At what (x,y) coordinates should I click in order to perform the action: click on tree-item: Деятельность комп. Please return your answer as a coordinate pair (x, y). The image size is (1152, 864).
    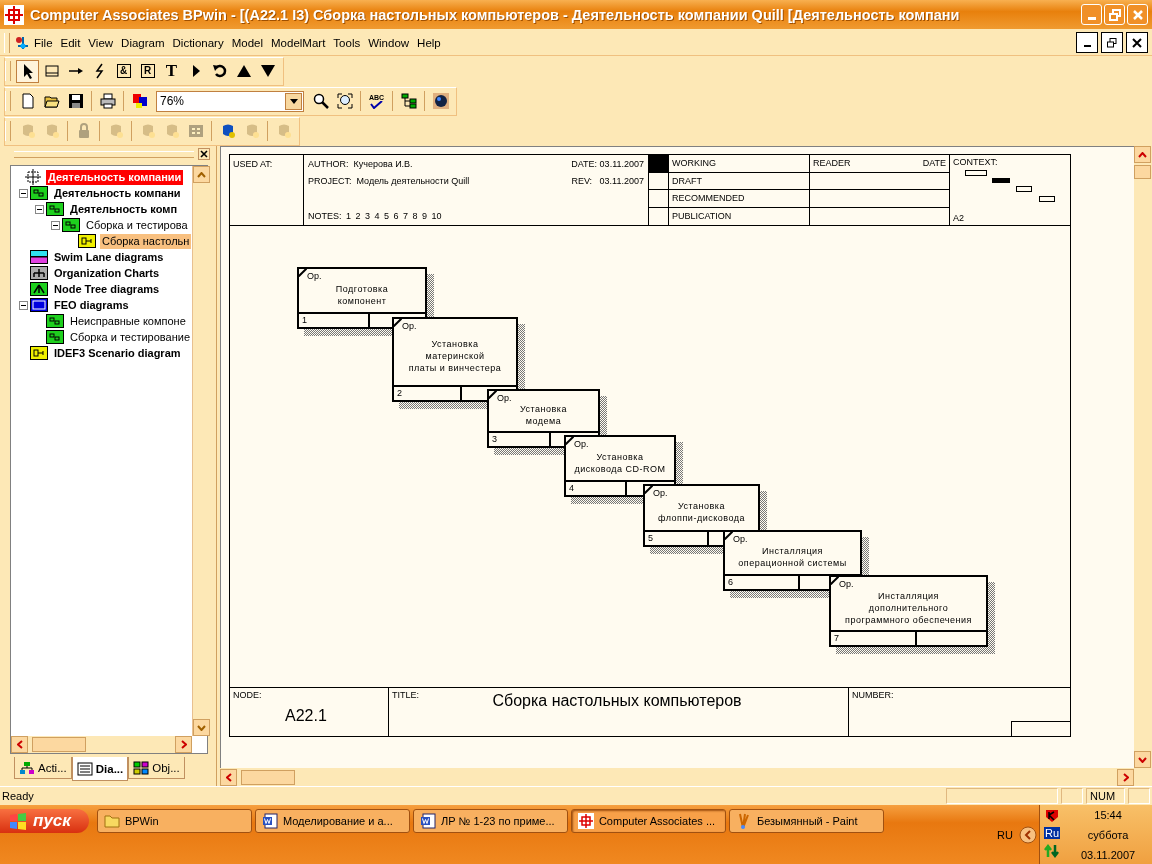
    Looking at the image, I should click on (124, 209).